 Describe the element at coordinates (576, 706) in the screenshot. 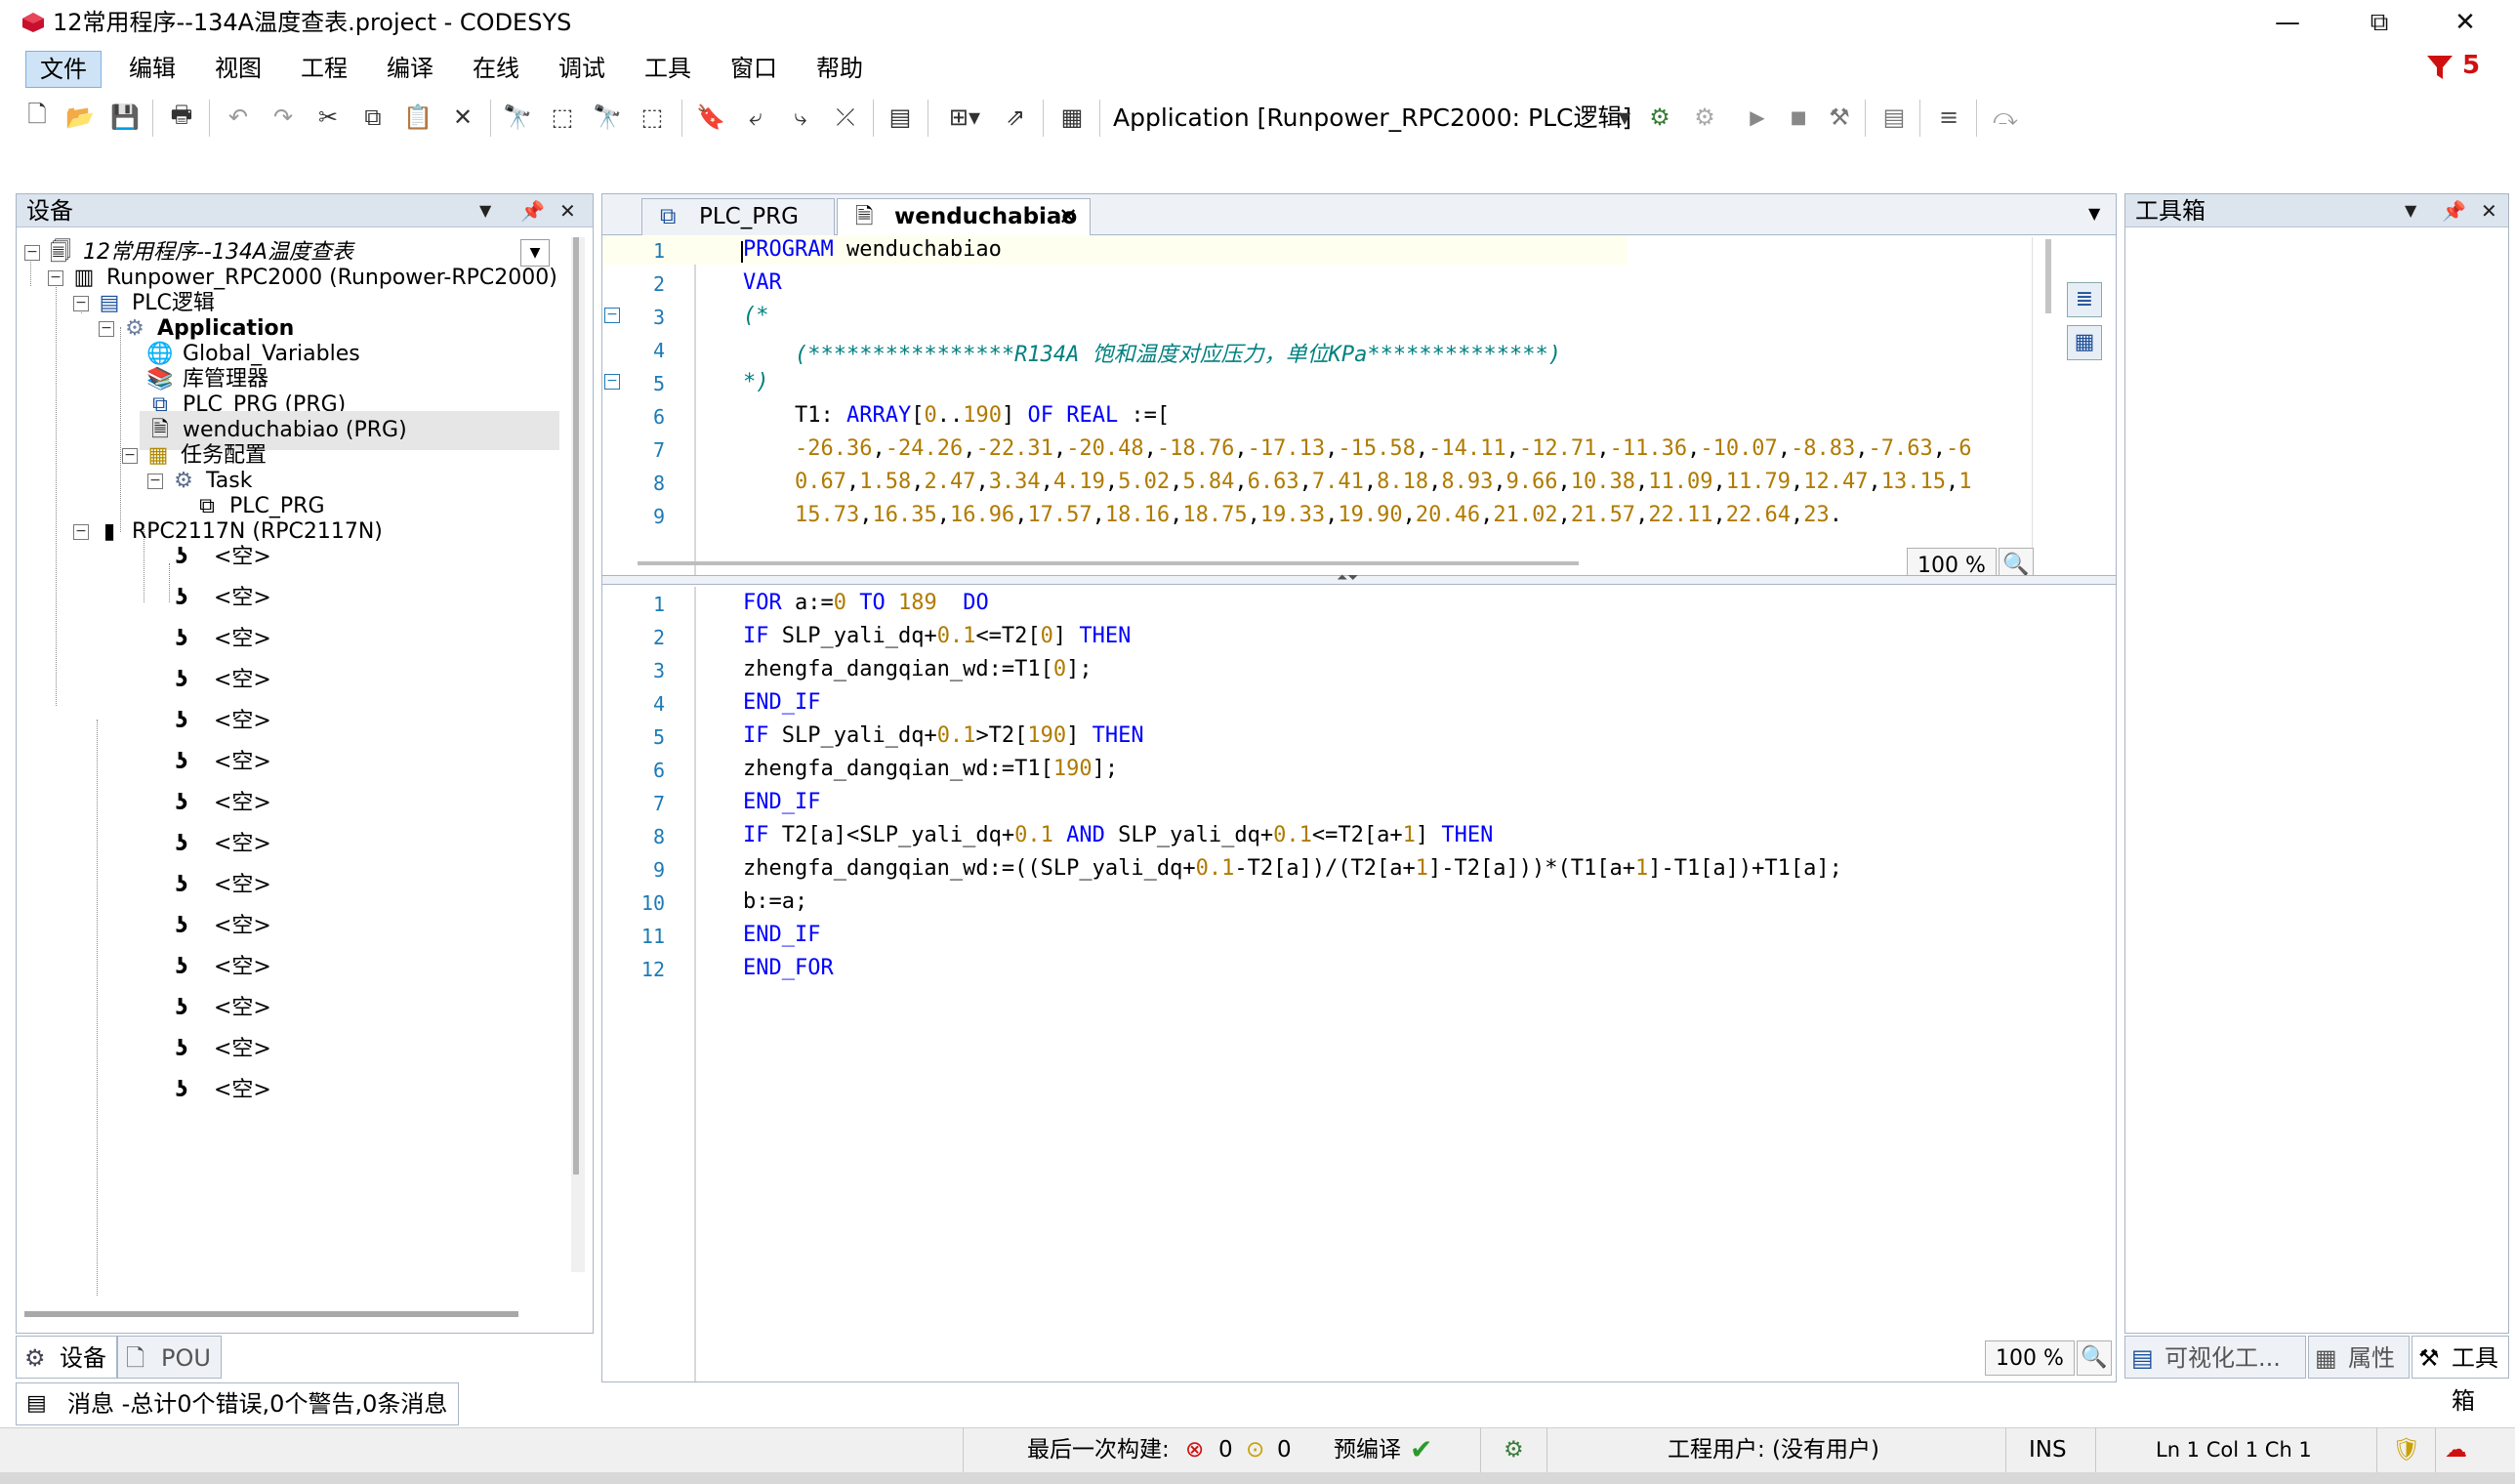

I see `scrollbar-thumb` at that location.